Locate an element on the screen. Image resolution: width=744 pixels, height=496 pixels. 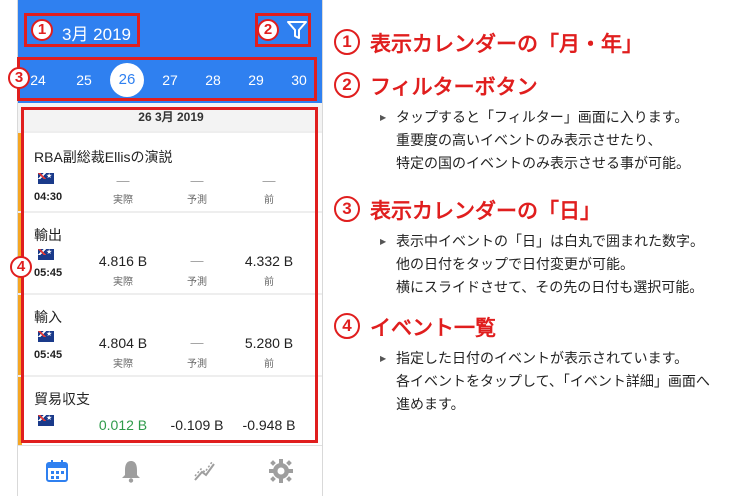
section-number: 4 is located at coordinates (347, 326).